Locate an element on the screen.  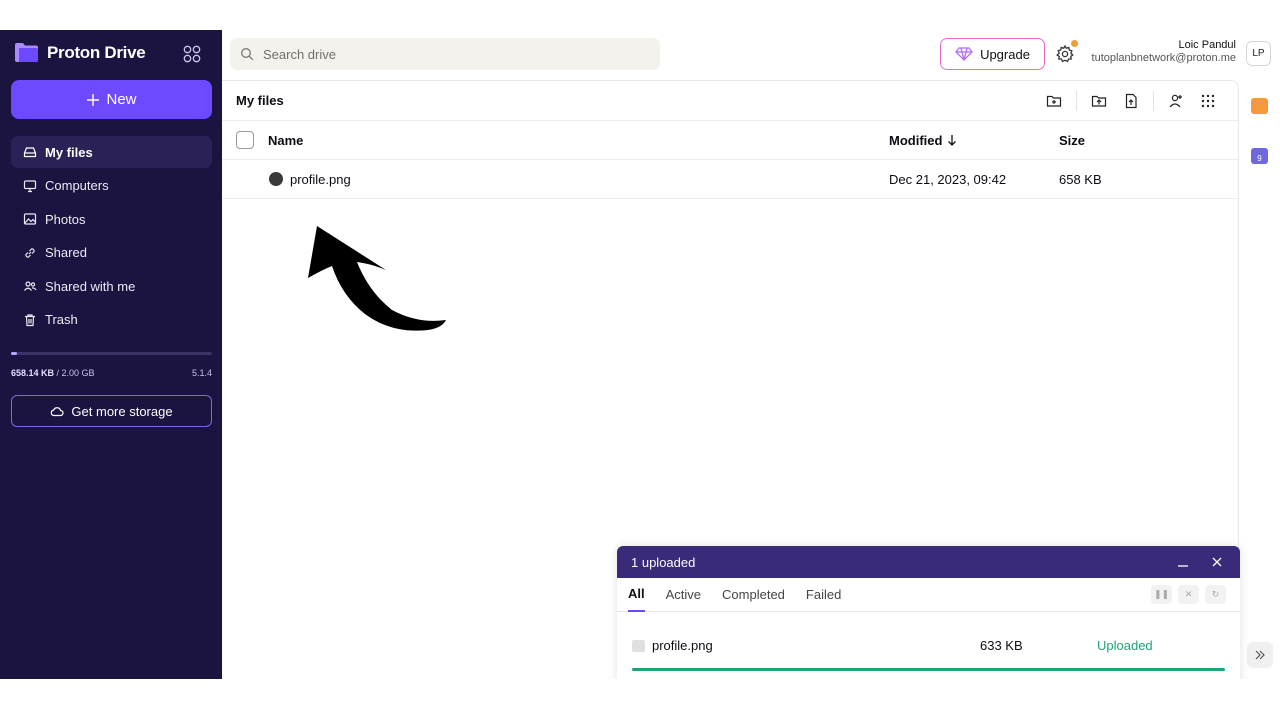
search-icon is located at coordinates (247, 54).